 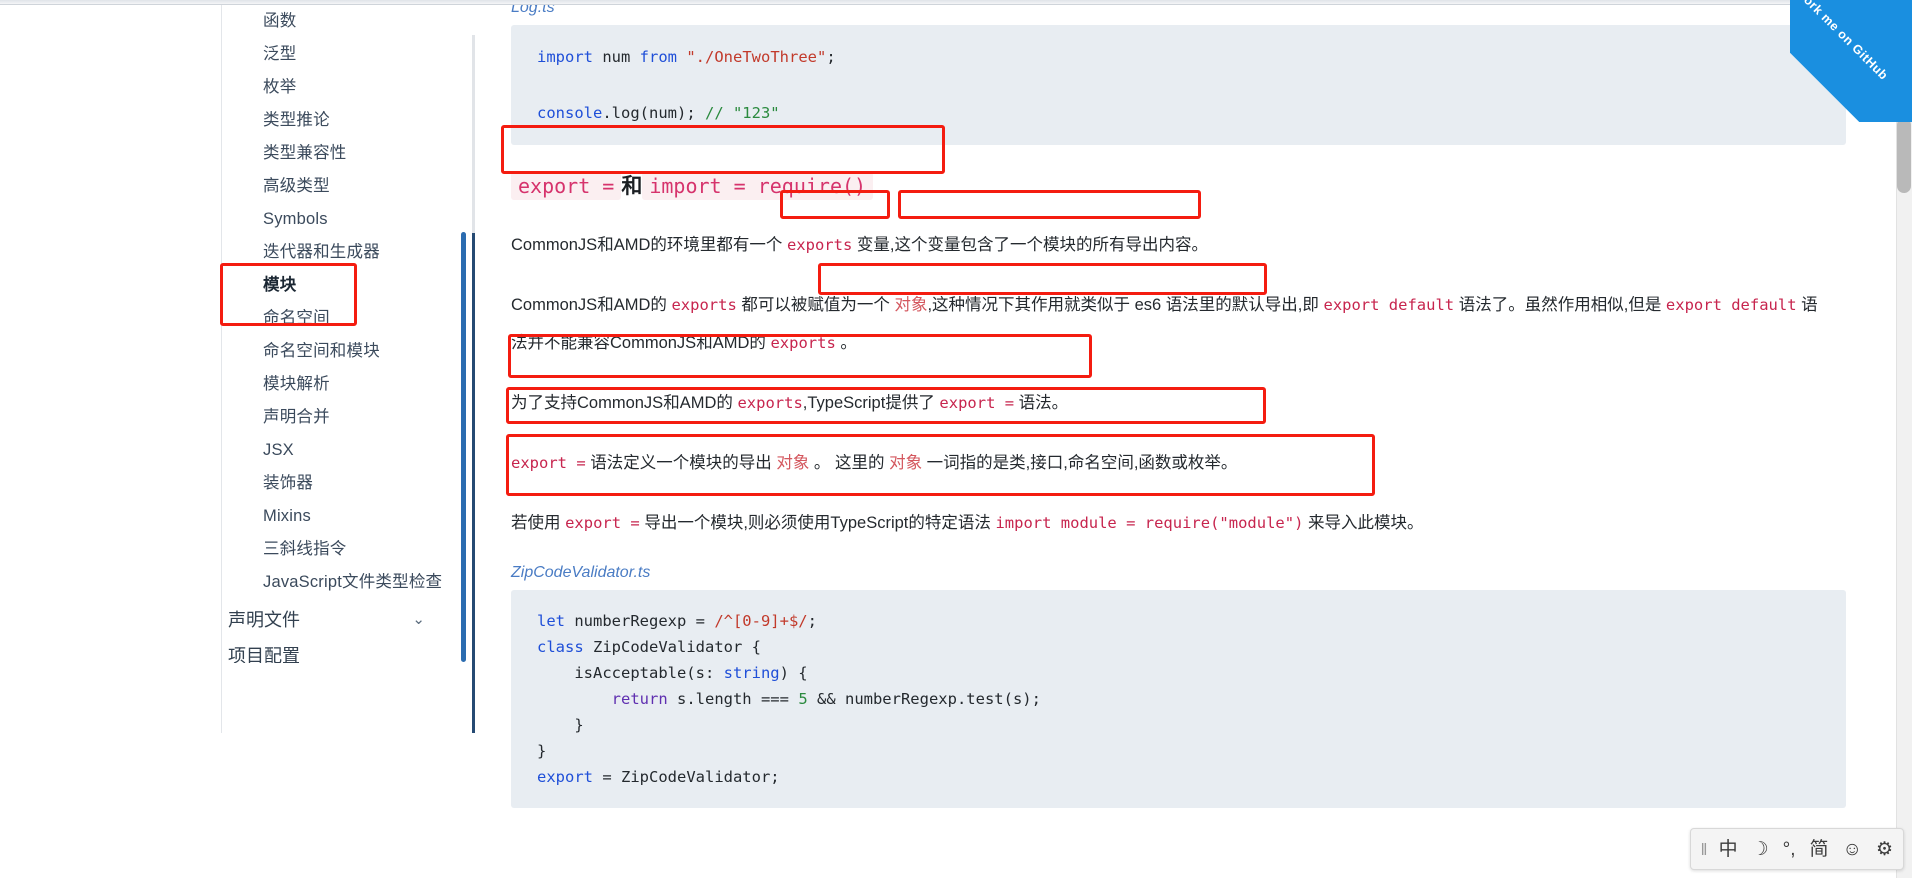 I want to click on sidebar-item-7: 迭代器和生成器, so click(x=235, y=252).